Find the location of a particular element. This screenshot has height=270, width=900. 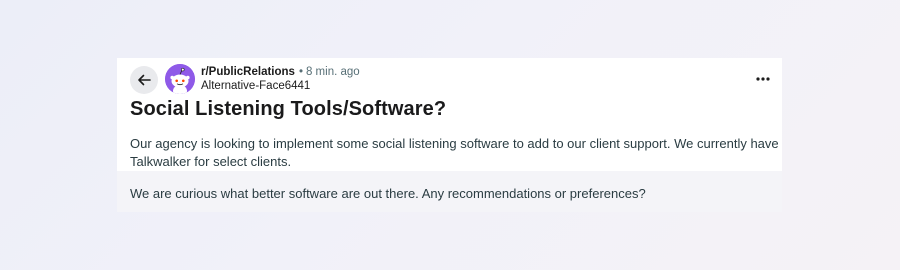

more-options-button is located at coordinates (763, 79).